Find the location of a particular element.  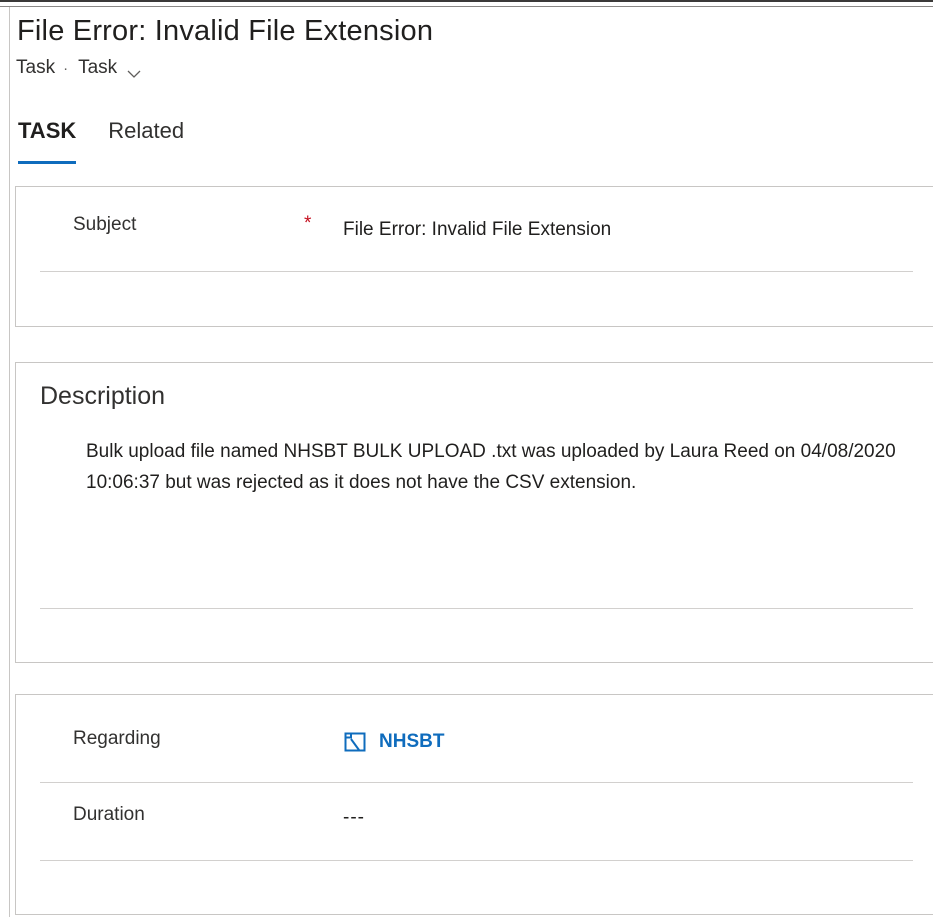

top-divider is located at coordinates (466, 6).